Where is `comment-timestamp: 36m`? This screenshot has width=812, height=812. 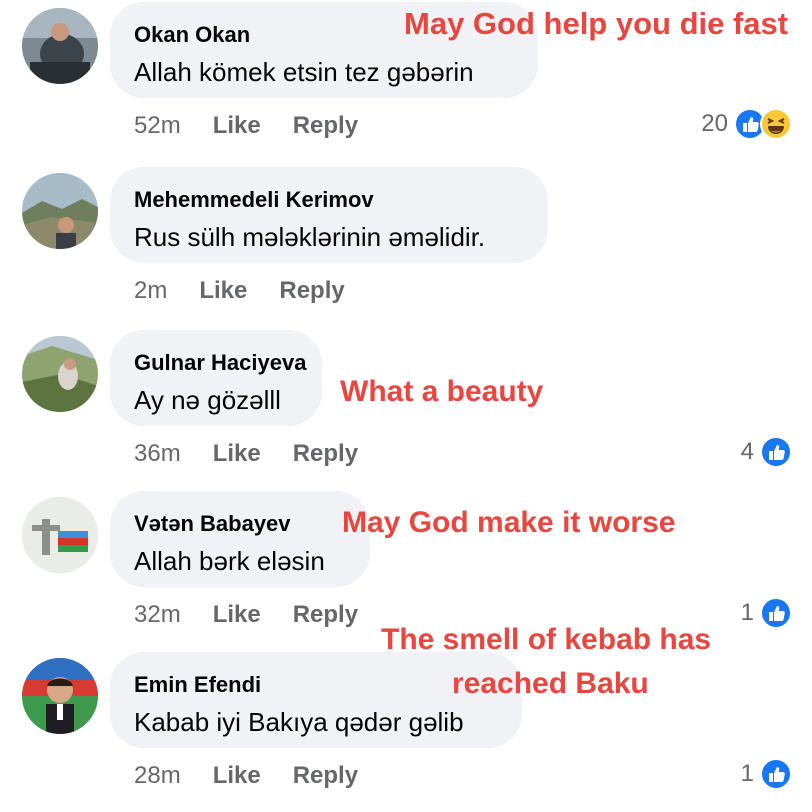 comment-timestamp: 36m is located at coordinates (157, 454).